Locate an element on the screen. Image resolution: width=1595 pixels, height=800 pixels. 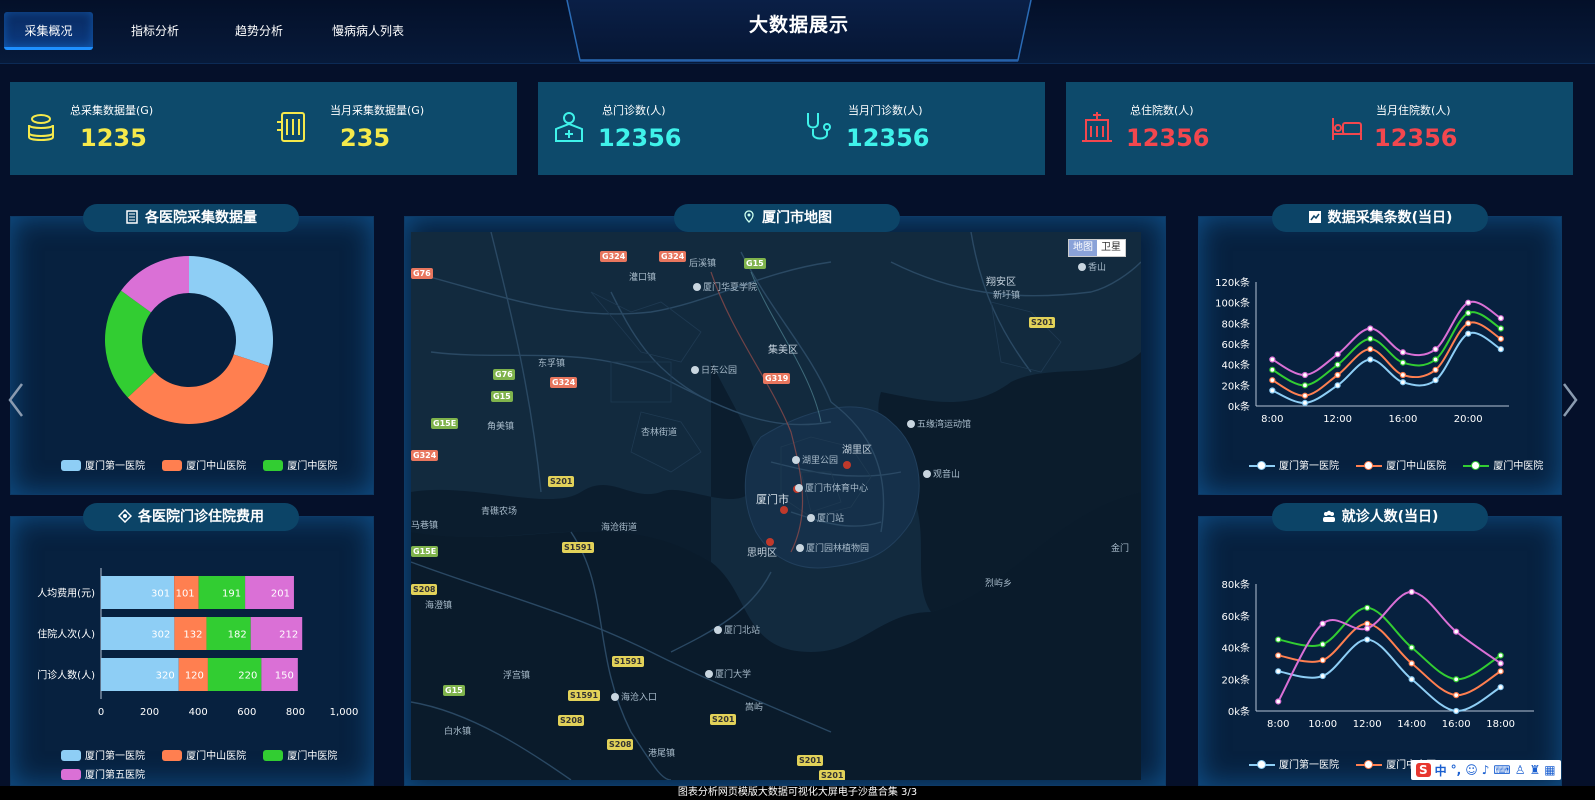
map-label-town: 杏林街道 is located at coordinates (659, 433).